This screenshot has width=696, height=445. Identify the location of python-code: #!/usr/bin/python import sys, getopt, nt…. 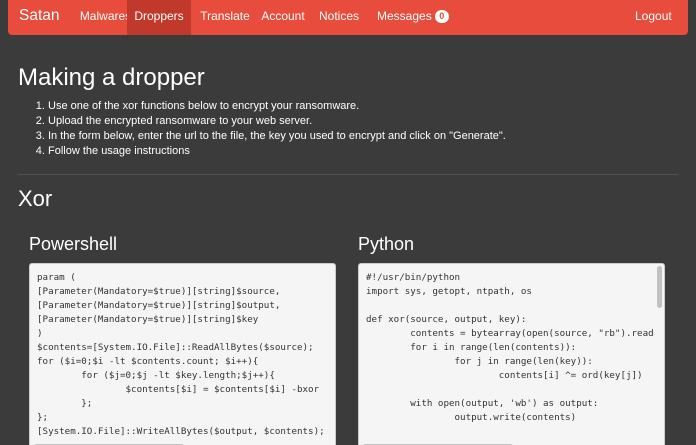
(510, 347).